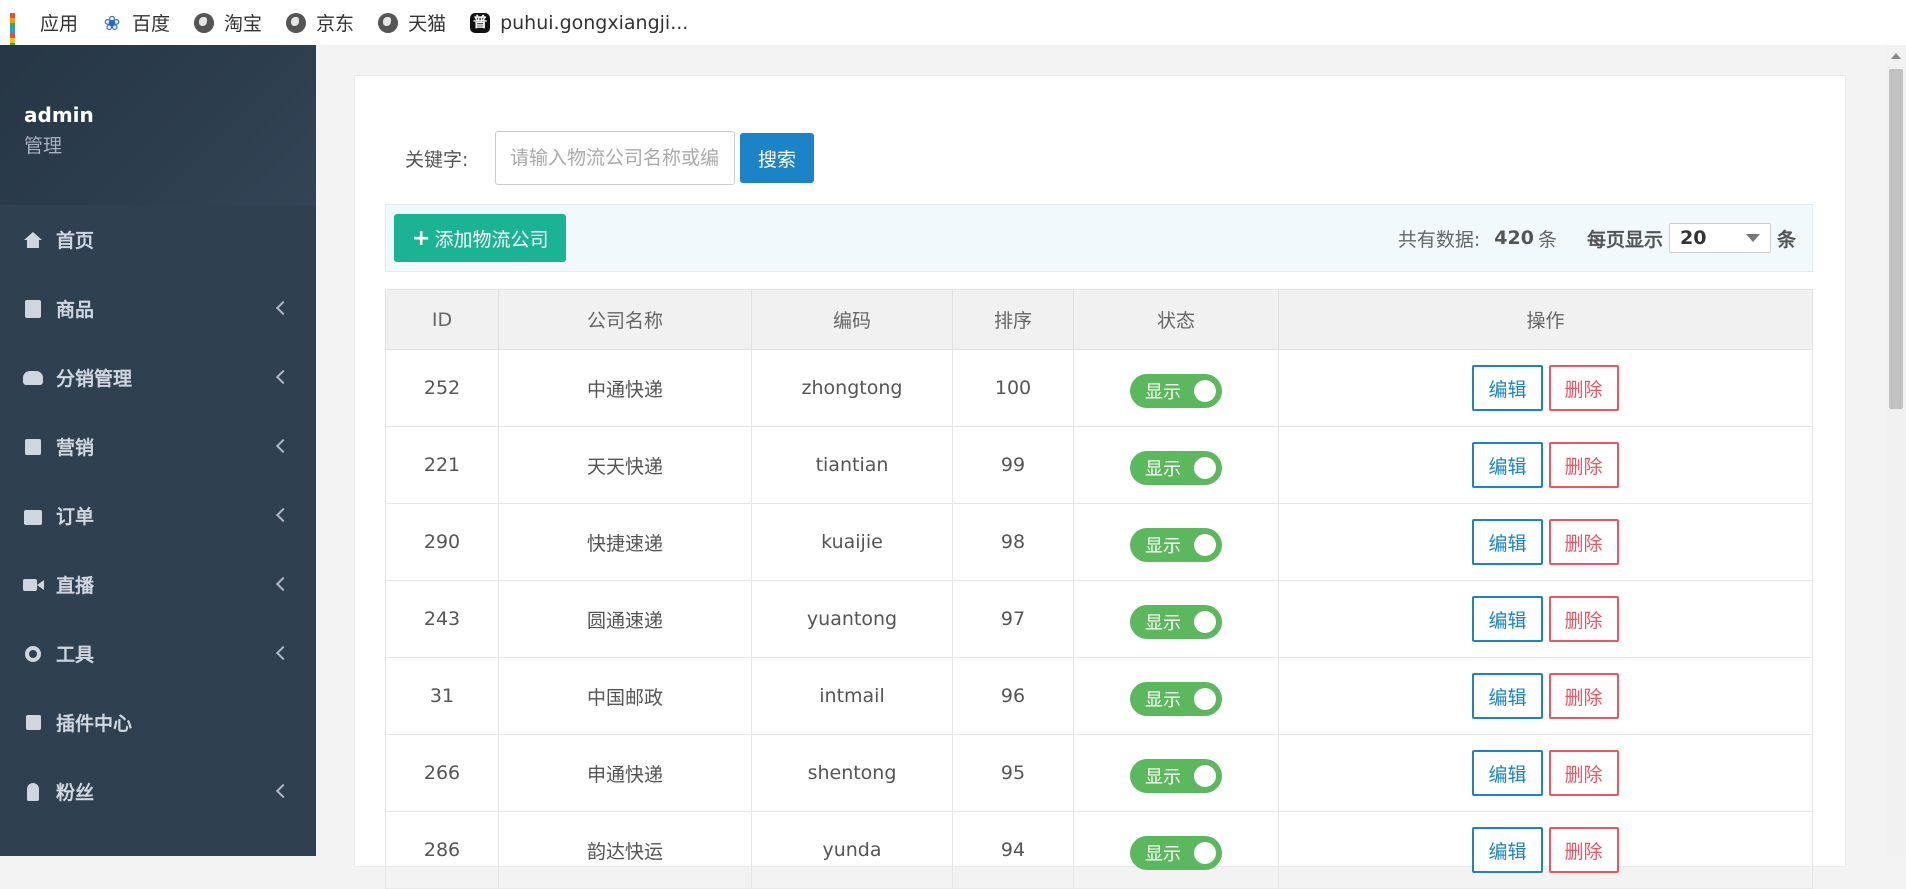 The width and height of the screenshot is (1906, 889). Describe the element at coordinates (151, 24) in the screenshot. I see `bookmark-label: 百度` at that location.